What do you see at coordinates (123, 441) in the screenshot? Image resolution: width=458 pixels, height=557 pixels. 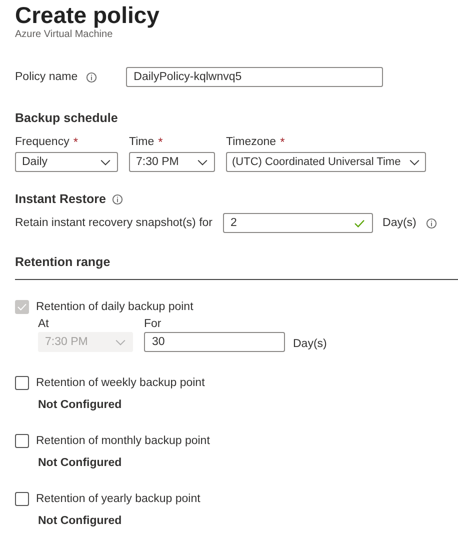 I see `checkbox-label: Retention of monthly backup point` at bounding box center [123, 441].